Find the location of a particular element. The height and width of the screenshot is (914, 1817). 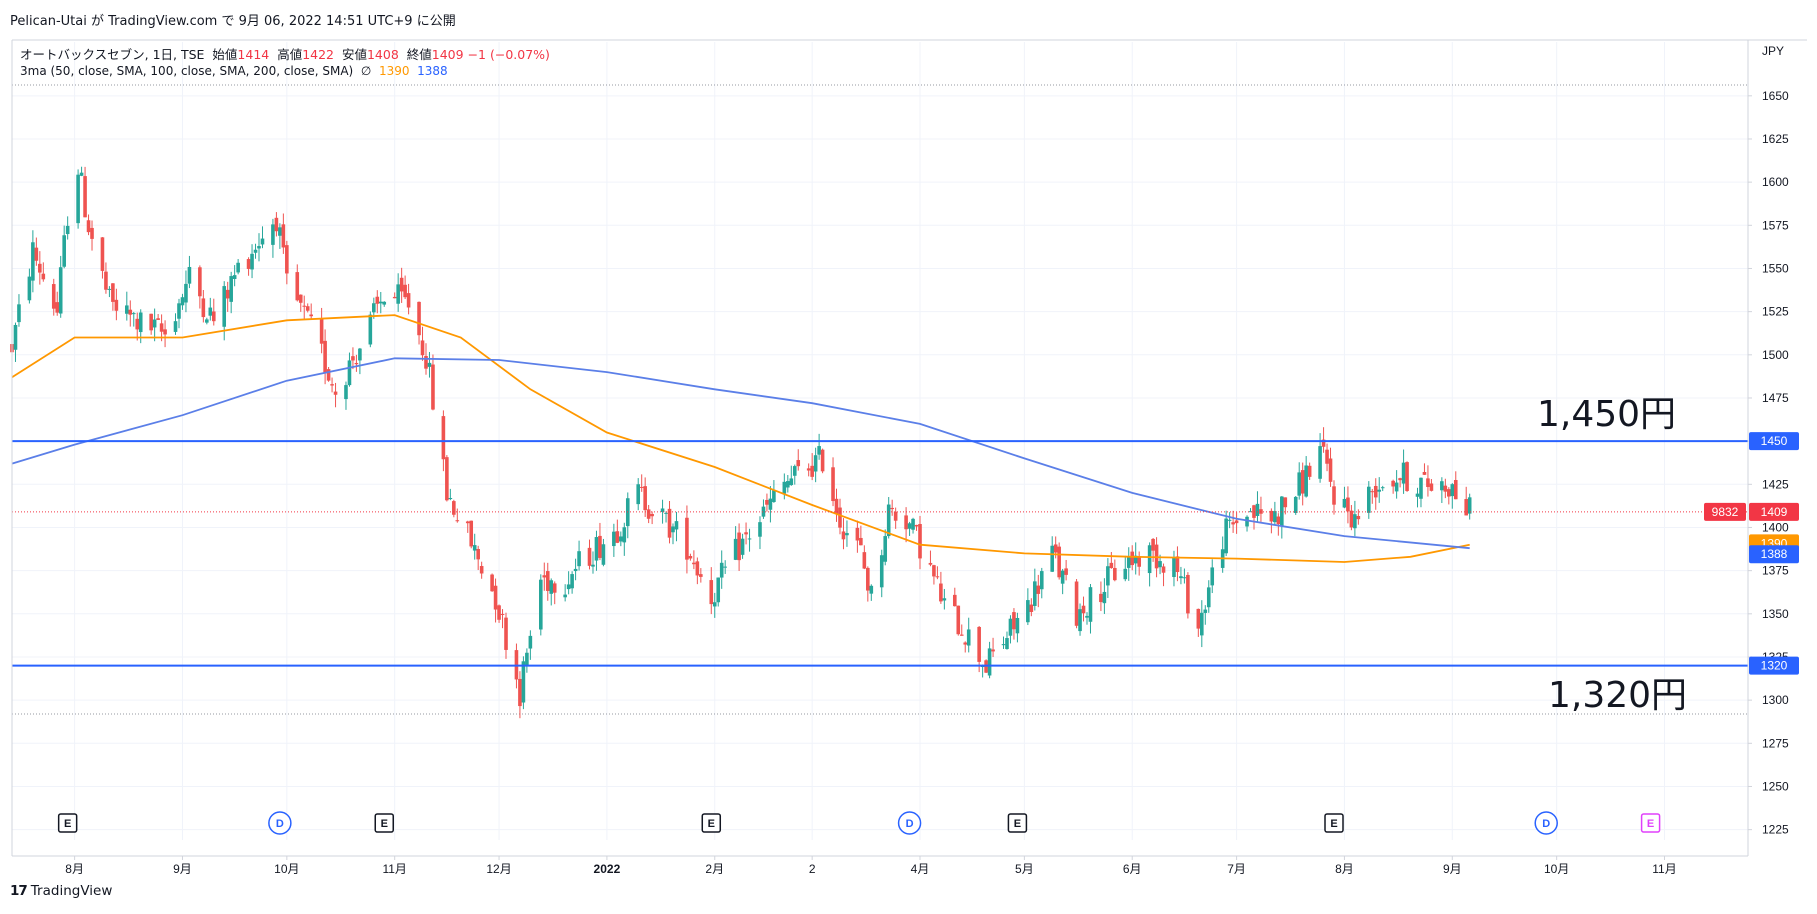

x-tick-label: 8月 is located at coordinates (1344, 869).